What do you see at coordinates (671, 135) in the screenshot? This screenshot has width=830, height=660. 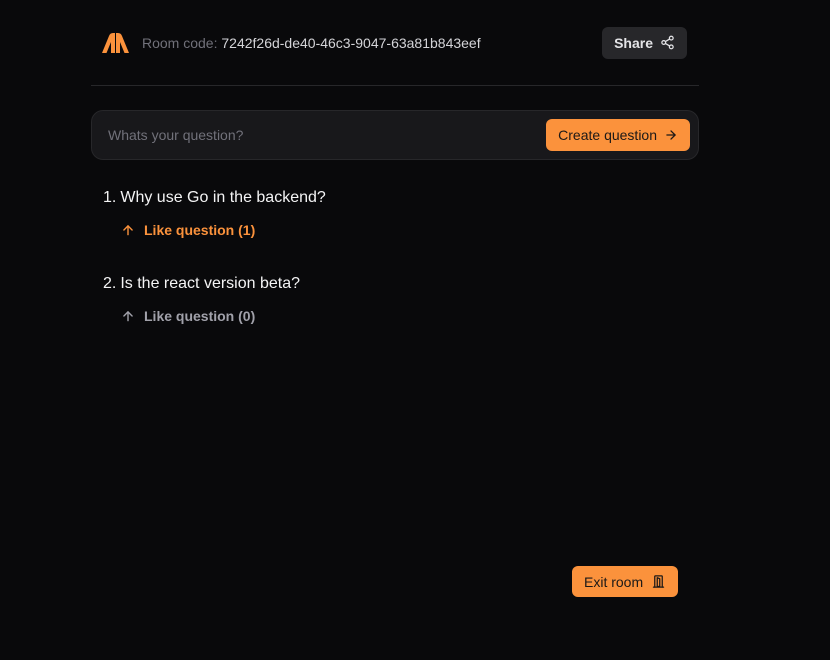 I see `arrow-right-icon` at bounding box center [671, 135].